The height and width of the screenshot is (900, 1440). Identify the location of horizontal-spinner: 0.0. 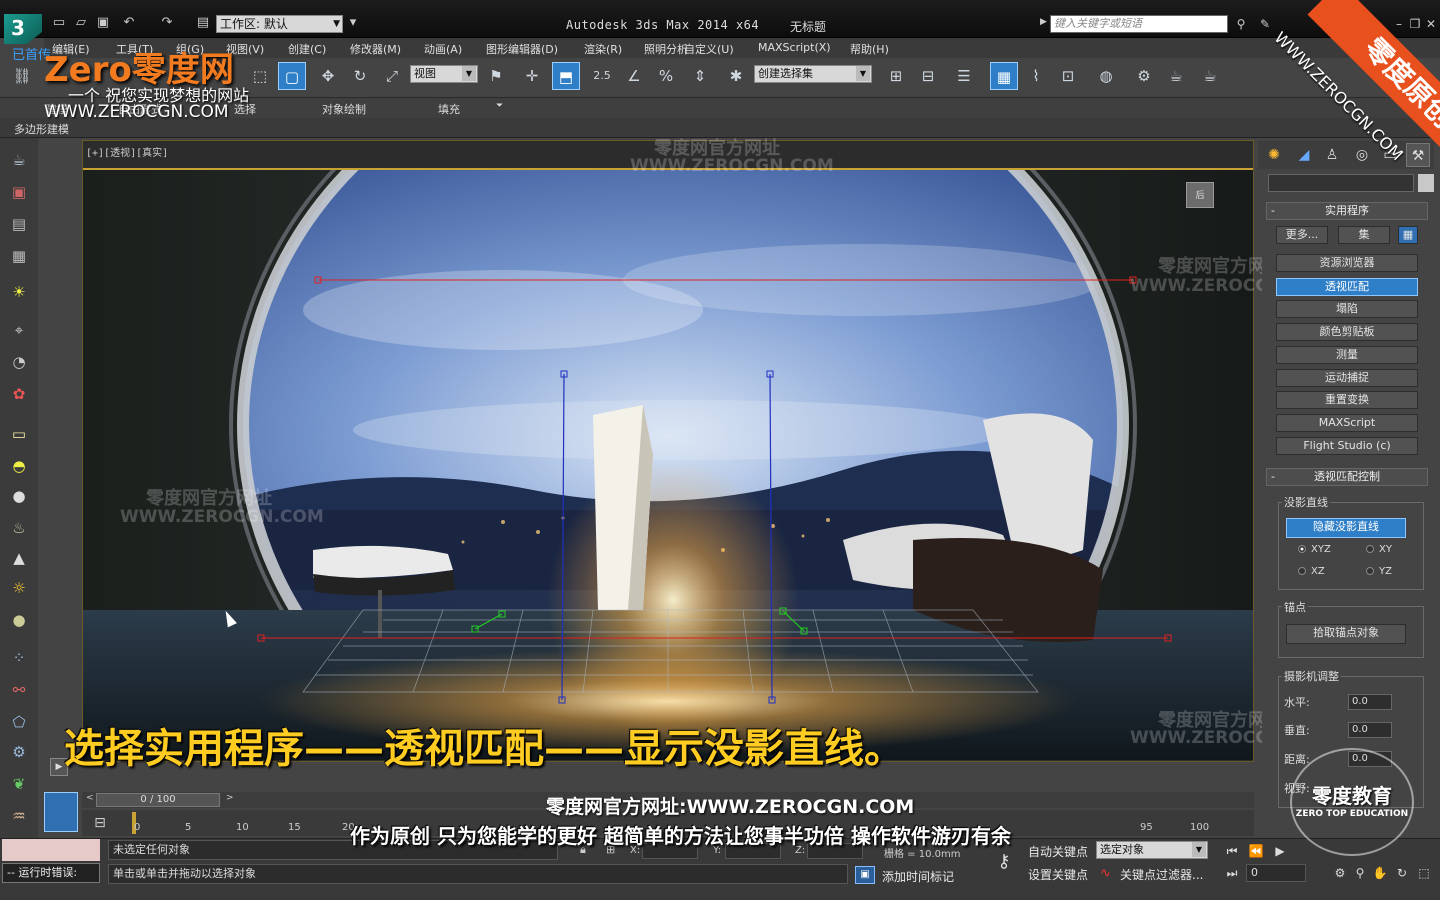
(1370, 702).